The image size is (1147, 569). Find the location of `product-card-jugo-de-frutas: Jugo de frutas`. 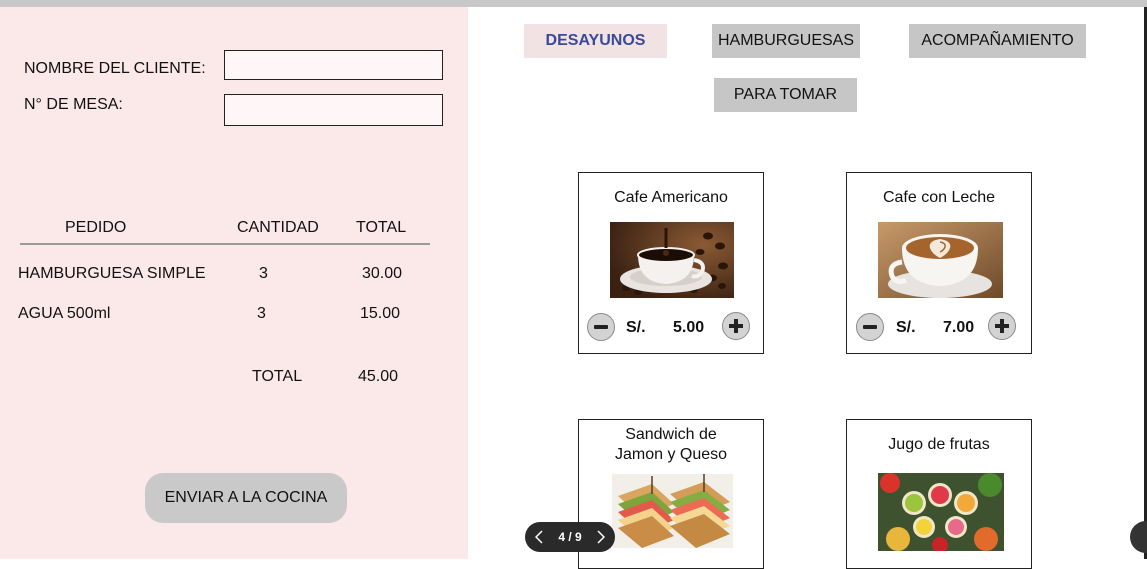

product-card-jugo-de-frutas: Jugo de frutas is located at coordinates (939, 494).